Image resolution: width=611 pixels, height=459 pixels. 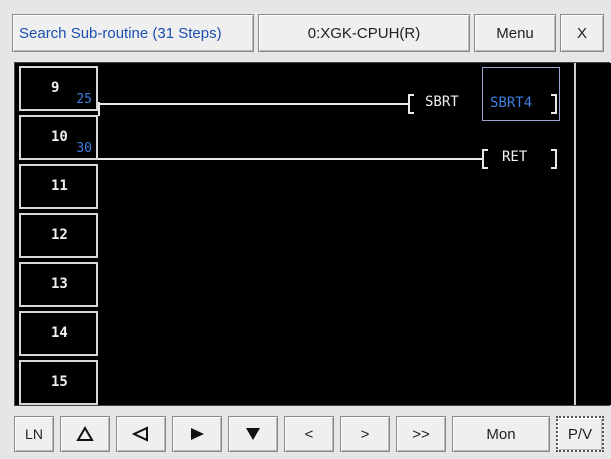 What do you see at coordinates (592, 234) in the screenshot?
I see `ladder-right-margin` at bounding box center [592, 234].